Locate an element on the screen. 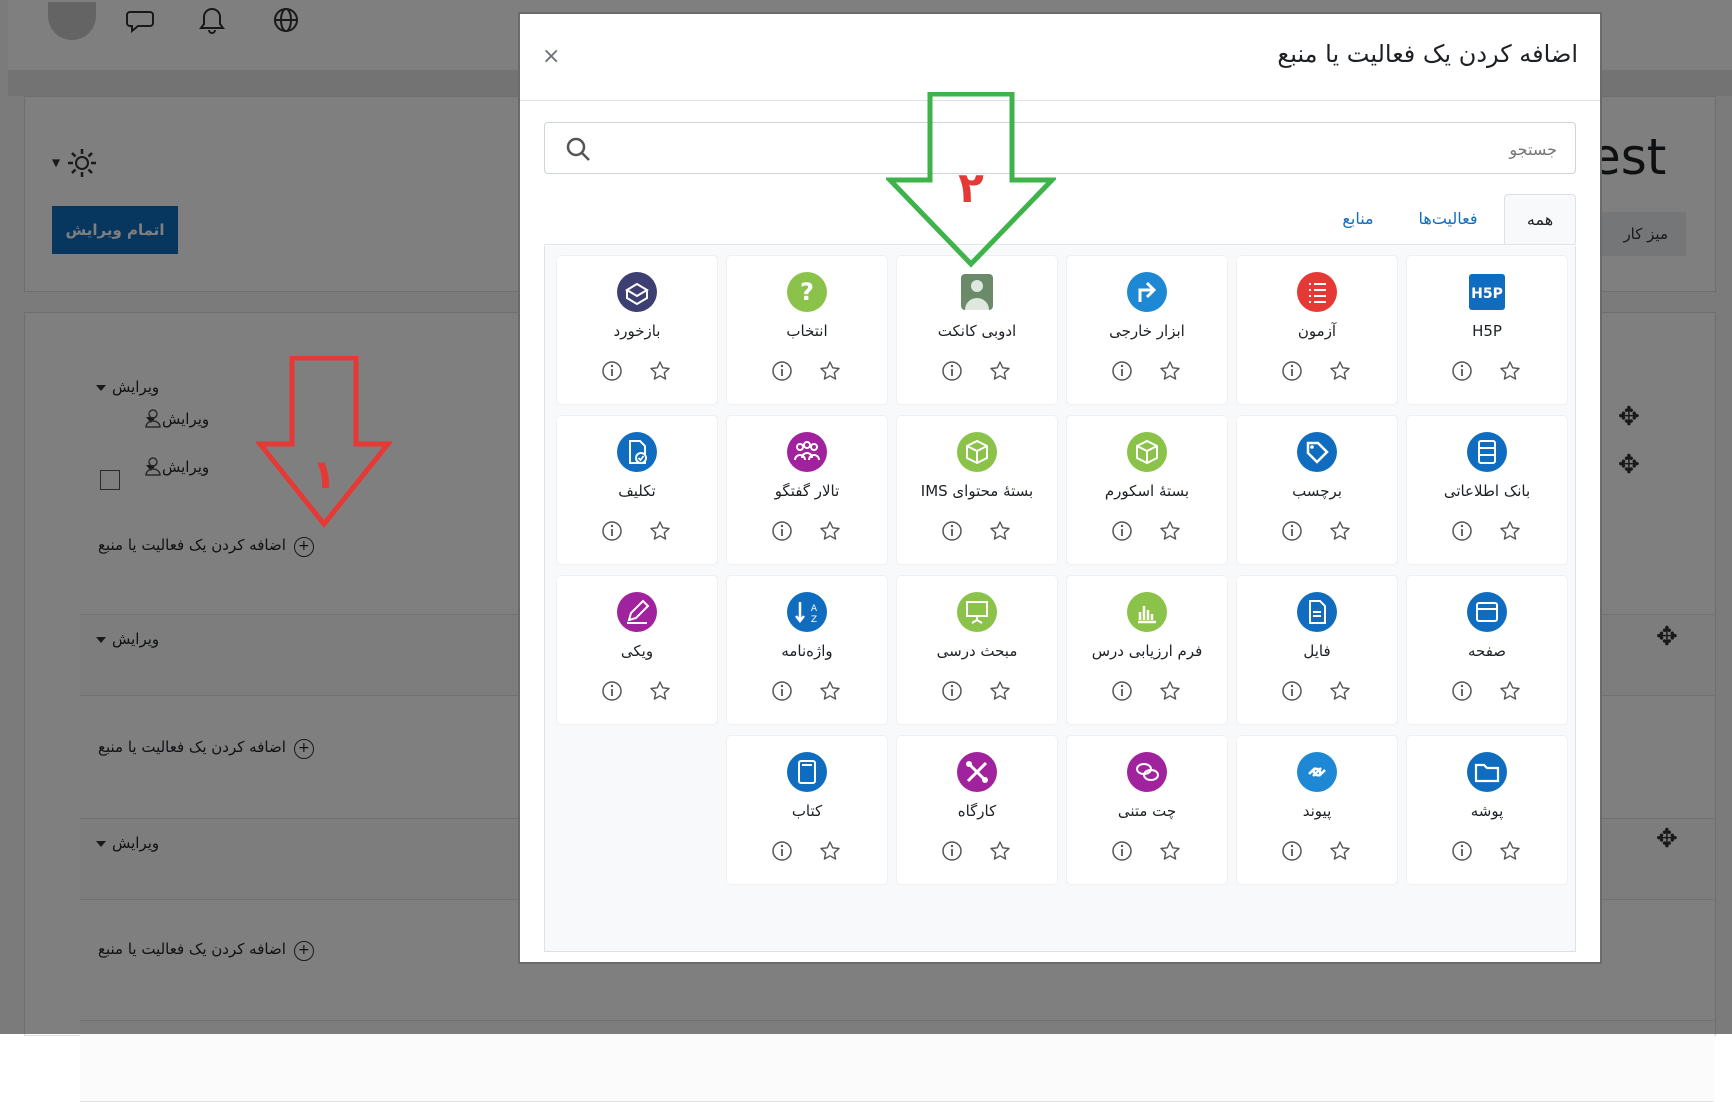 The image size is (1732, 1102). module-tile: کتاب is located at coordinates (807, 810).